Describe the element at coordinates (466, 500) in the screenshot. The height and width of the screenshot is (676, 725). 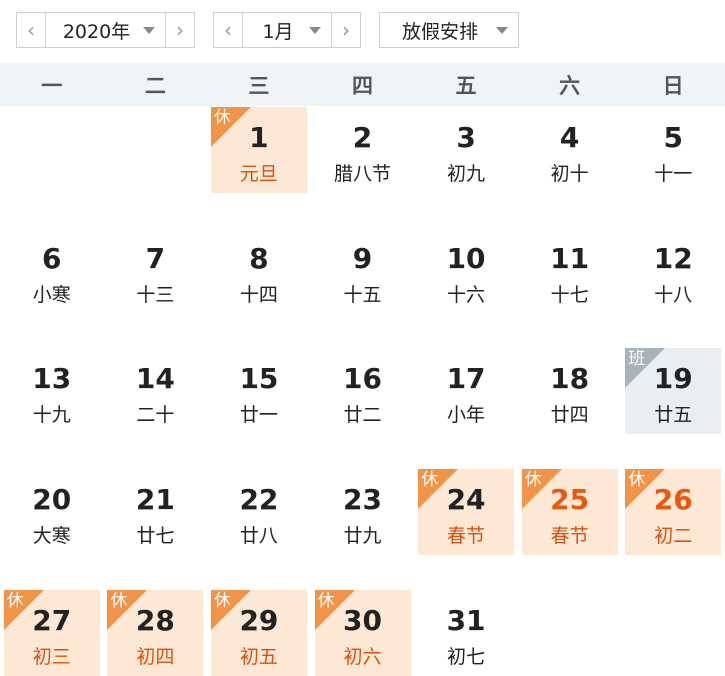
I see `day-number: 24` at that location.